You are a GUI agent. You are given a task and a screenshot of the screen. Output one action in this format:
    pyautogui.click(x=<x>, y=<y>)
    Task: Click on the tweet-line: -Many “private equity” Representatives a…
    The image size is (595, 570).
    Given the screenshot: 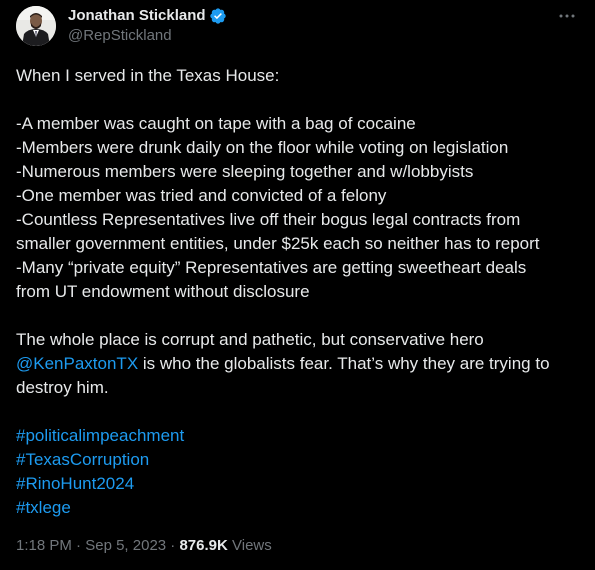 What is the action you would take?
    pyautogui.click(x=271, y=267)
    